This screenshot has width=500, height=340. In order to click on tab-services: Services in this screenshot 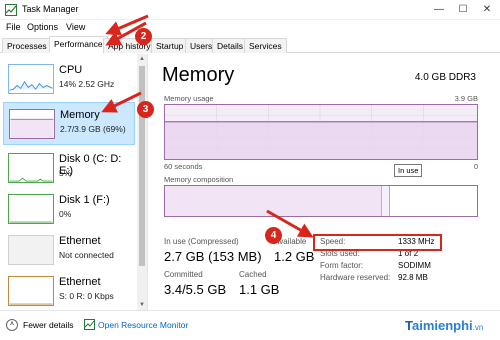, I will do `click(265, 45)`.